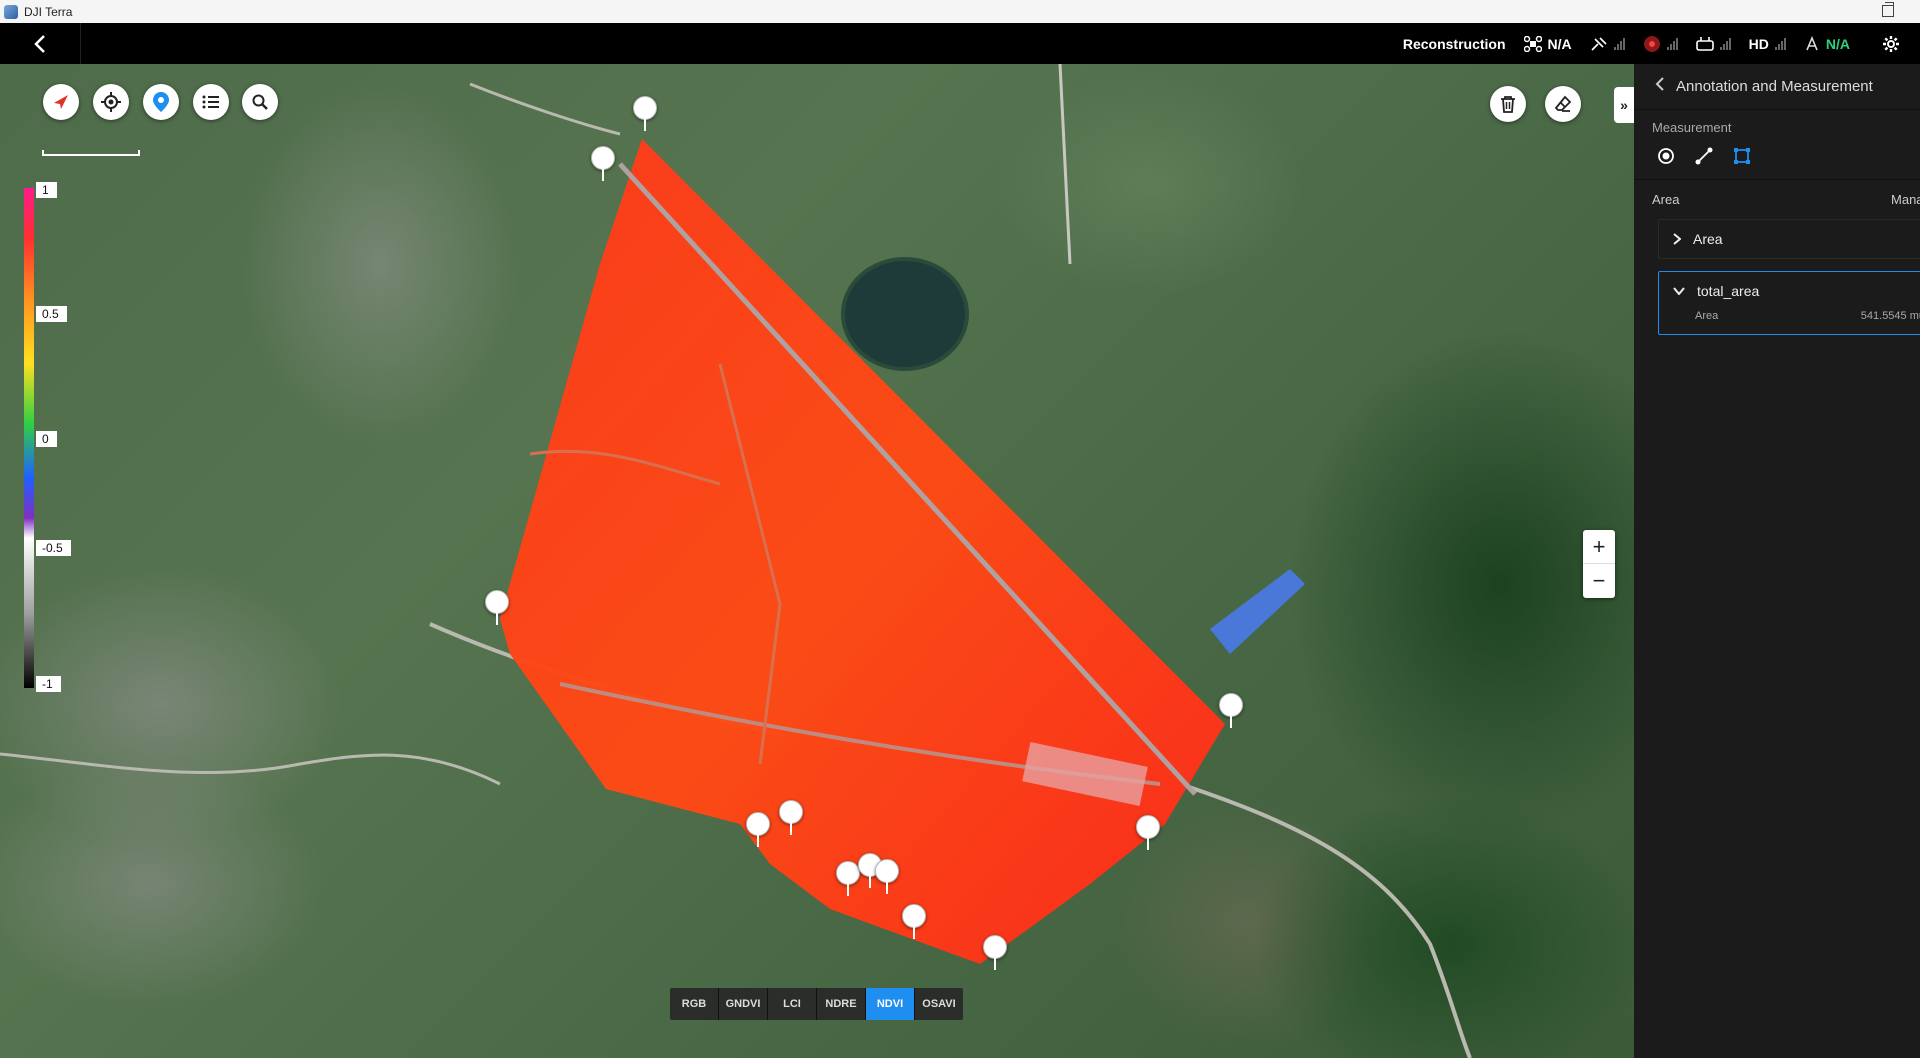 The height and width of the screenshot is (1058, 1920). Describe the element at coordinates (51, 314) in the screenshot. I see `legend-tick-0-5: 0.5` at that location.